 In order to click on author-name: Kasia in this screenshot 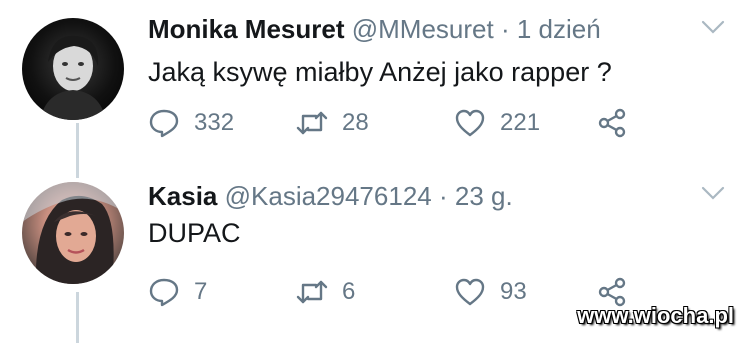, I will do `click(182, 196)`.